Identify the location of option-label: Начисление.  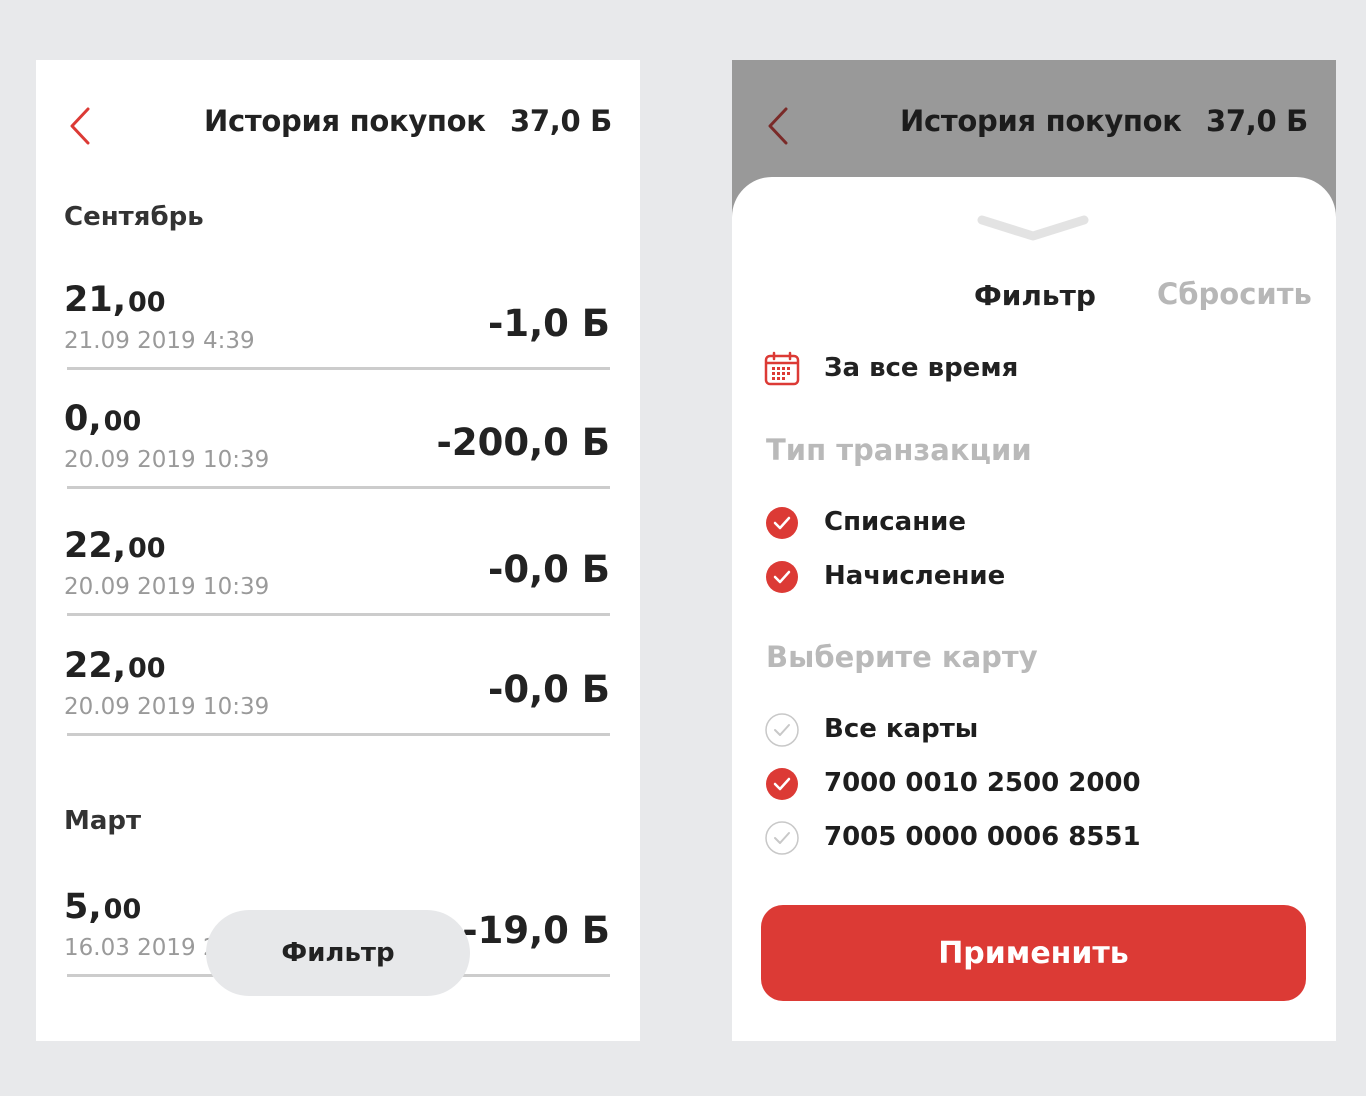
(915, 576).